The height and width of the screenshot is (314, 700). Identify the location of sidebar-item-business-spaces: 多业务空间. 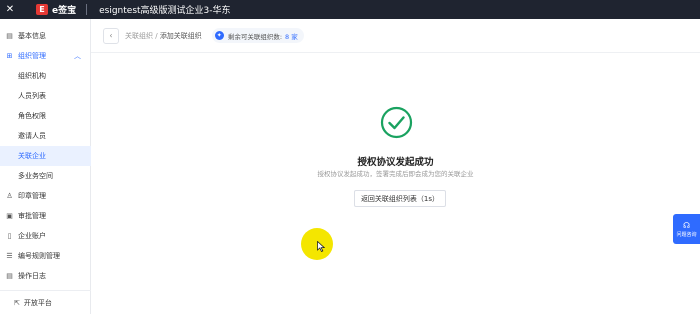
(45, 176).